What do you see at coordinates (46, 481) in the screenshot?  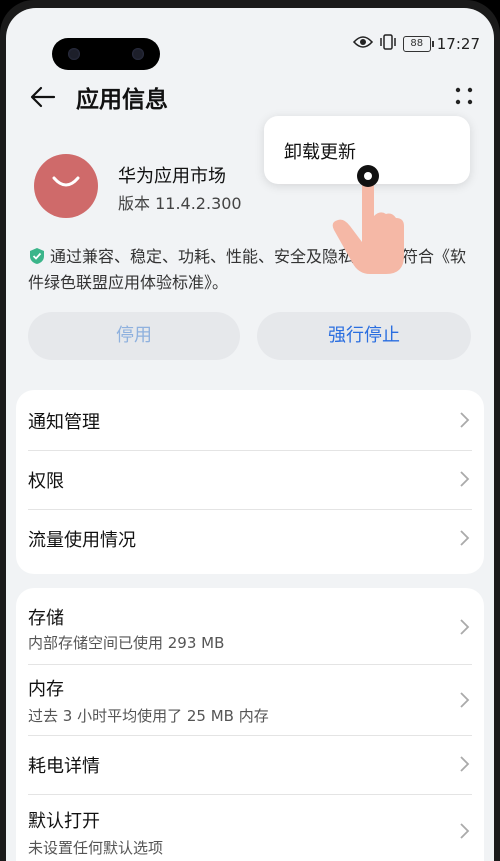 I see `row-label: 权限` at bounding box center [46, 481].